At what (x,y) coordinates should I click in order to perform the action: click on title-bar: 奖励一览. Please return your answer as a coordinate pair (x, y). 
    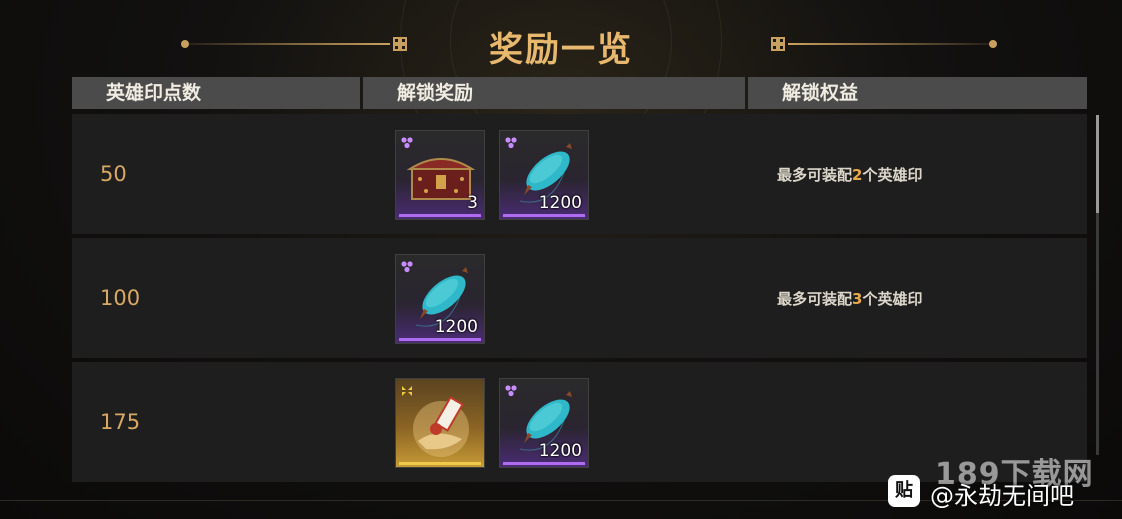
    Looking at the image, I should click on (561, 44).